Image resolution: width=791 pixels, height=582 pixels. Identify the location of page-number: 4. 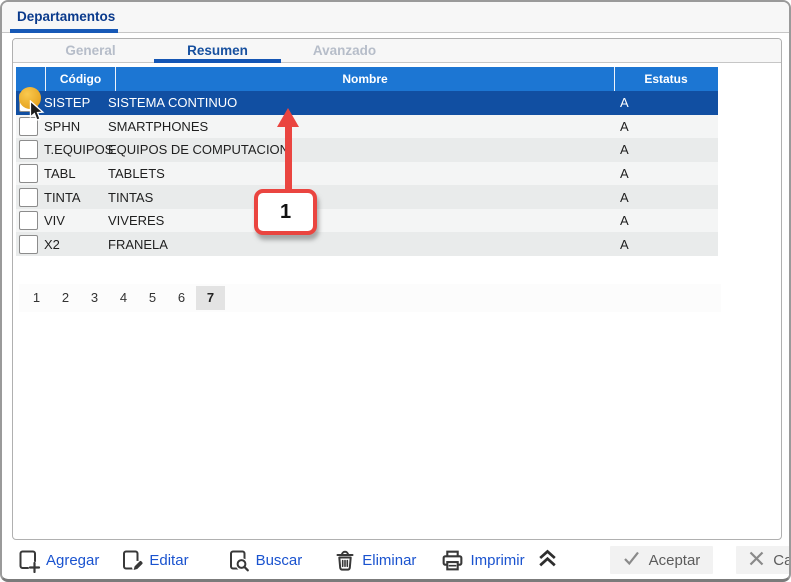
(123, 298).